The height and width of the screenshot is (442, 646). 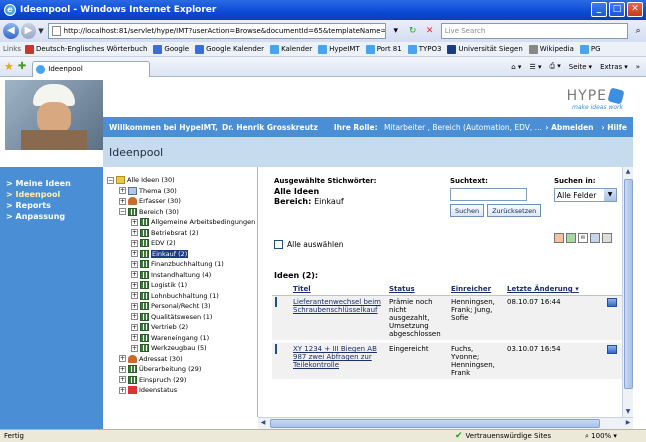 I want to click on tree-node: + Einkauf (2), so click(x=182, y=254).